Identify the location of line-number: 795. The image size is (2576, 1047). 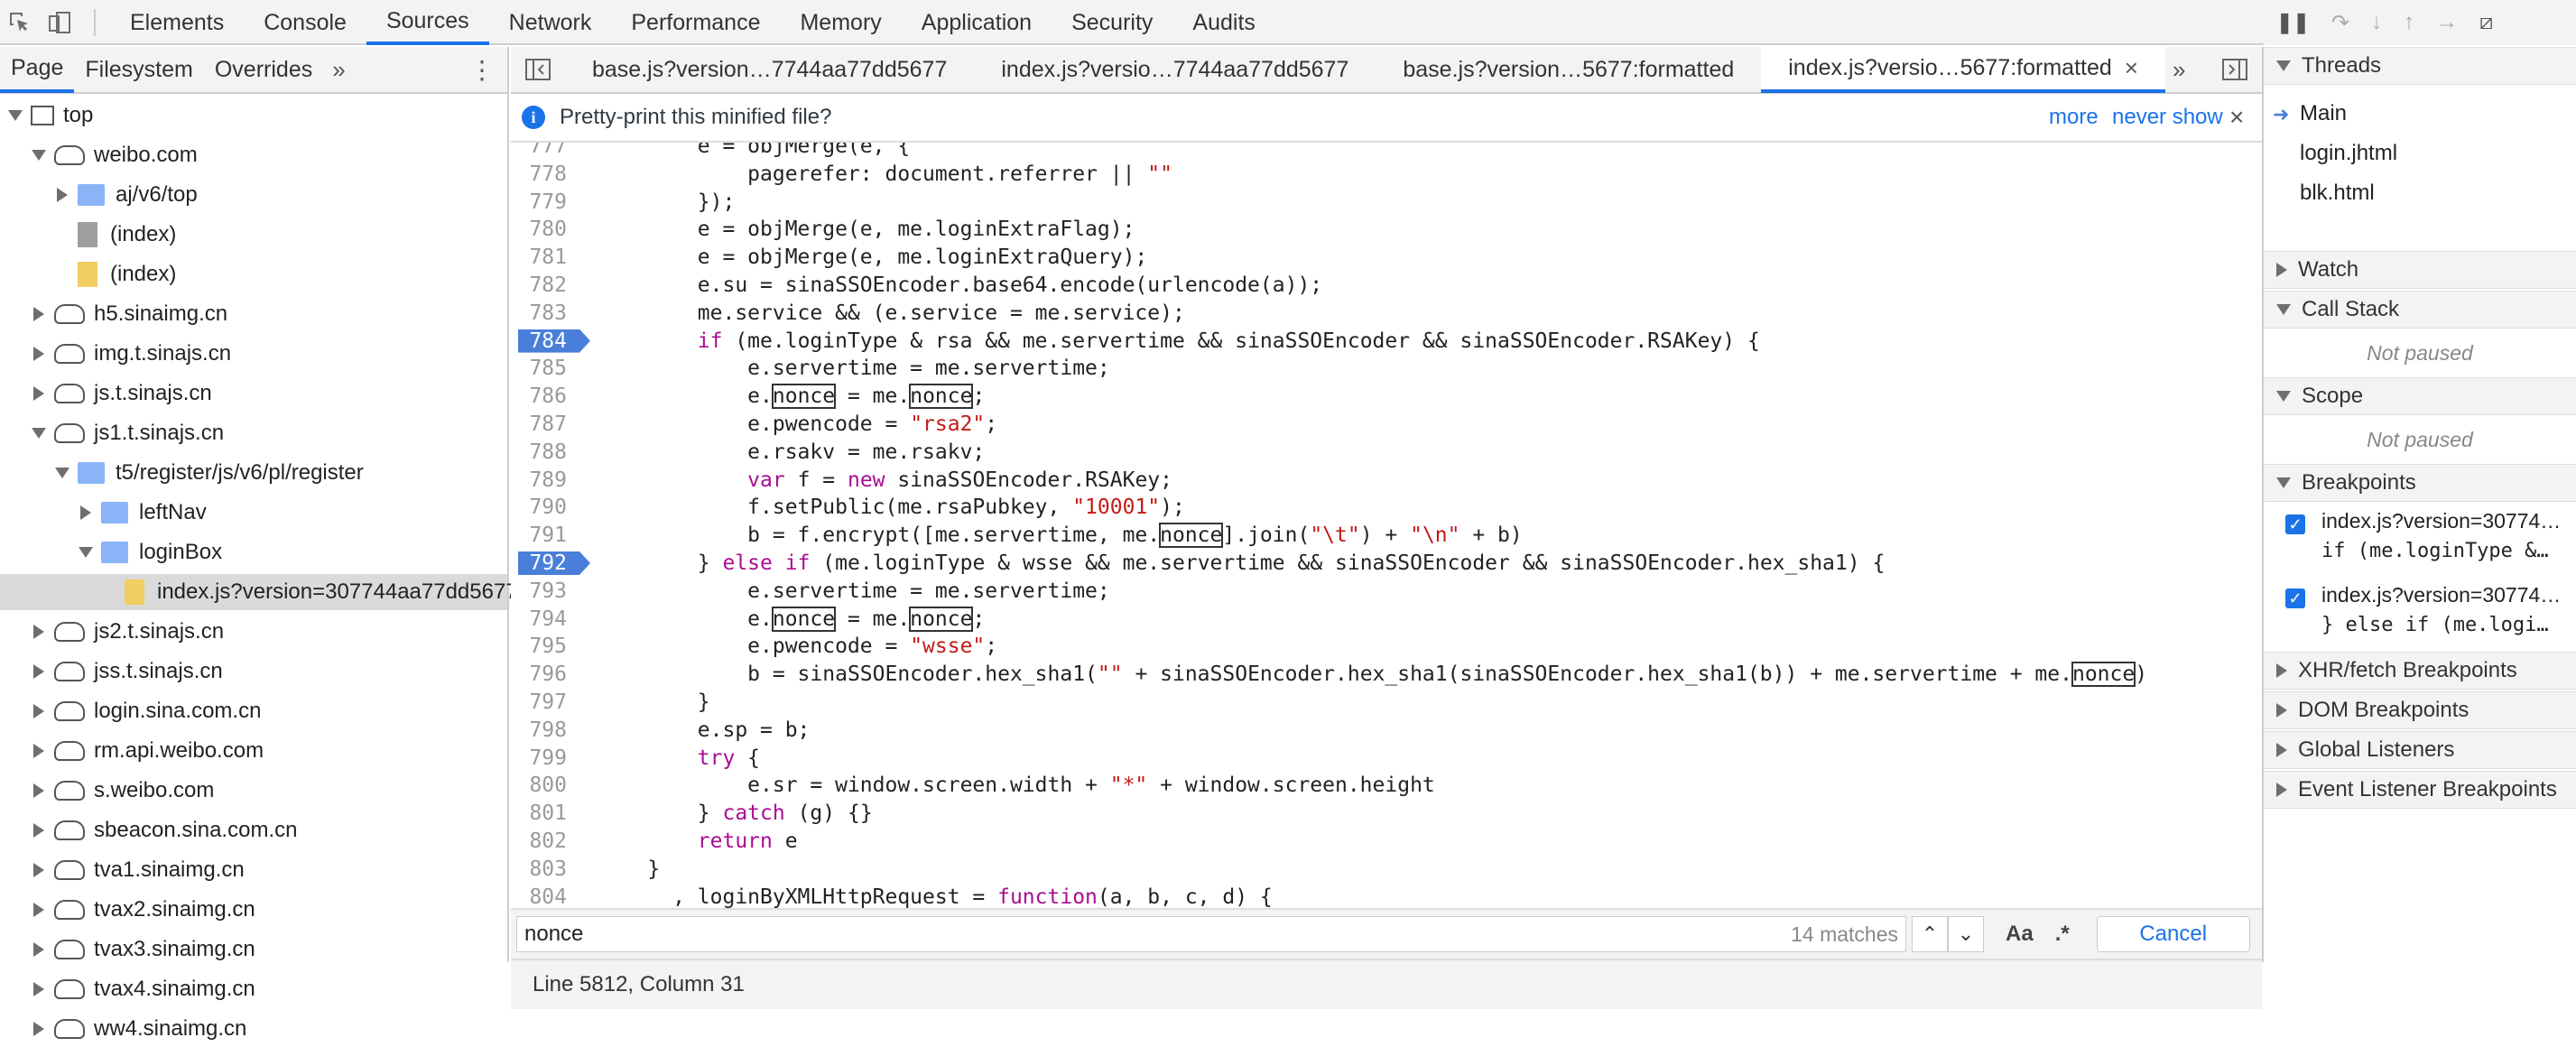
(543, 647).